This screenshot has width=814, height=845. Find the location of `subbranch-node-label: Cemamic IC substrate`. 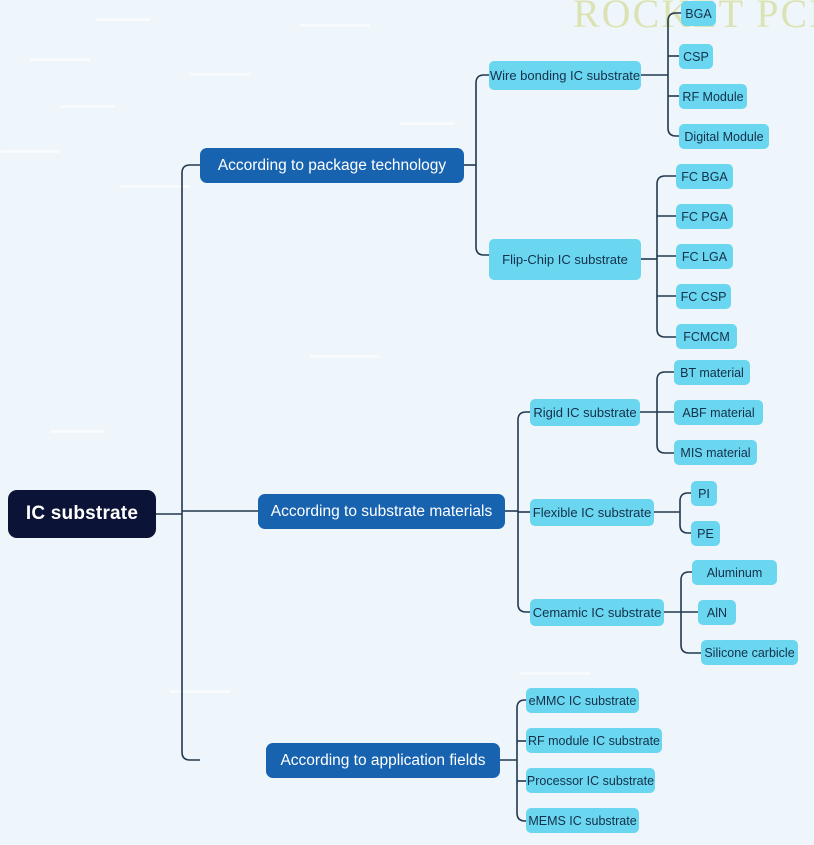

subbranch-node-label: Cemamic IC substrate is located at coordinates (597, 612).